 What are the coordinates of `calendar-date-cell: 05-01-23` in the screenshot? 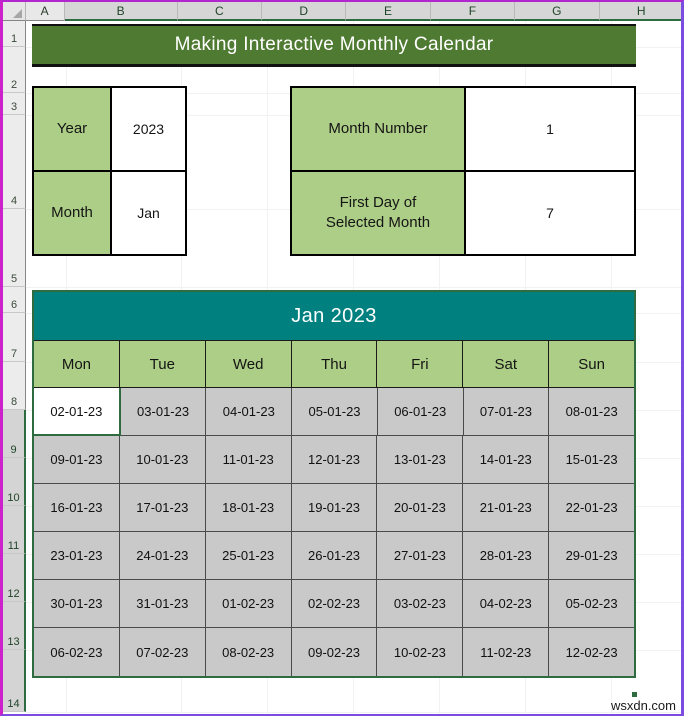 It's located at (335, 412).